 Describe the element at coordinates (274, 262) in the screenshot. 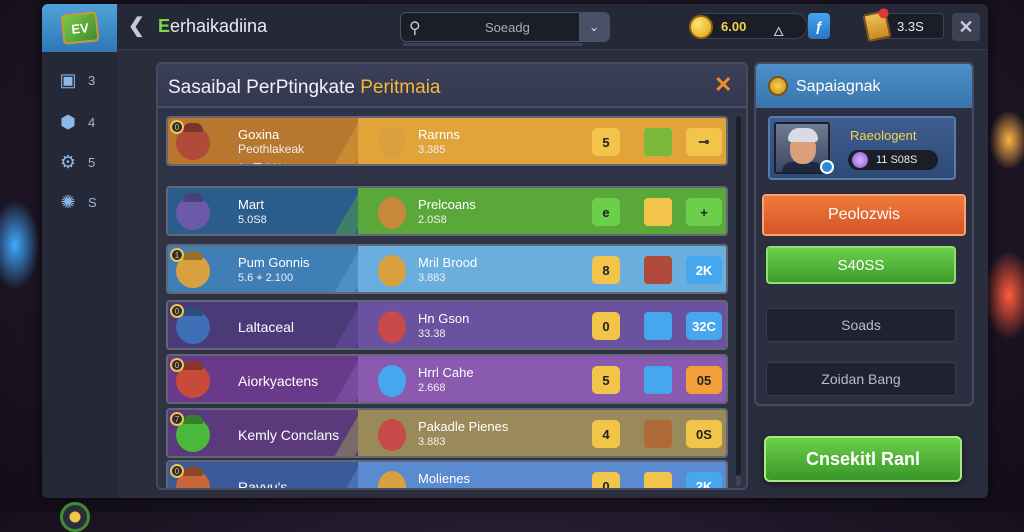

I see `player-name: Pum Gonnis` at that location.